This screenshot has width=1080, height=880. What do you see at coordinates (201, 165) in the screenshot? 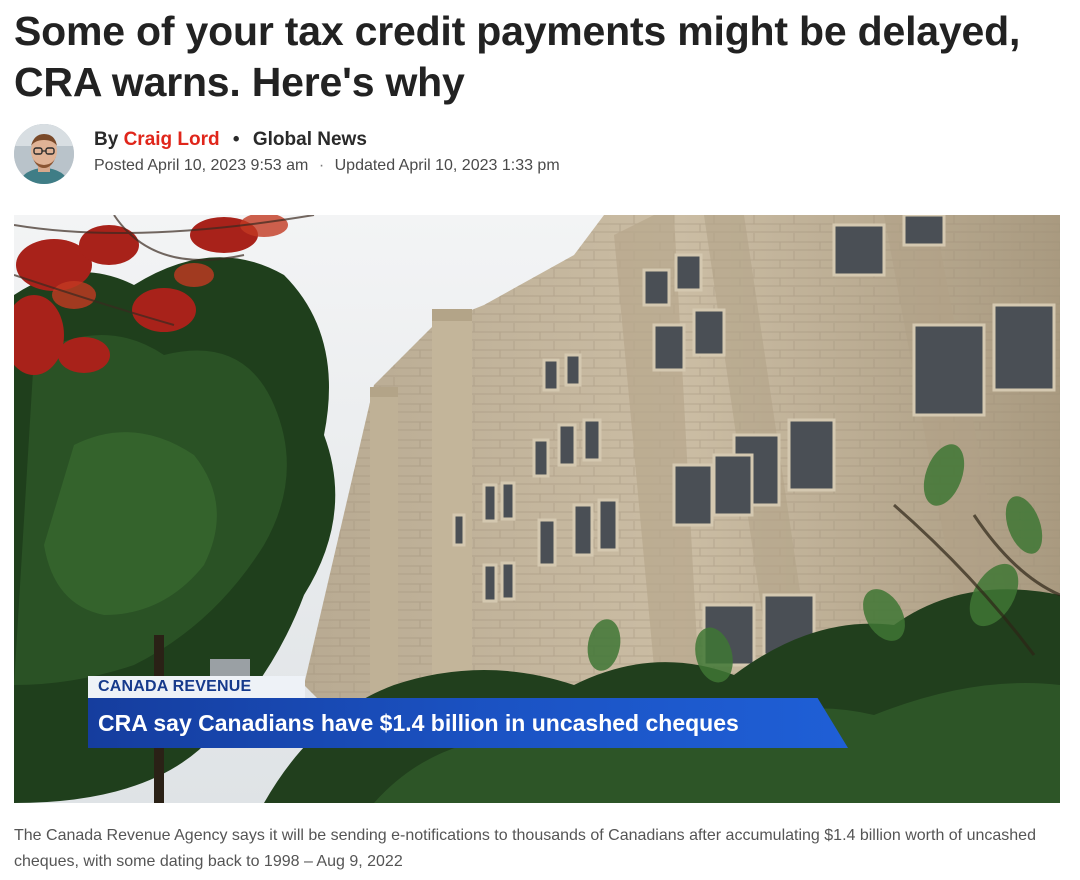
I see `posted-date: Posted April 10, 2023 9:53 am` at bounding box center [201, 165].